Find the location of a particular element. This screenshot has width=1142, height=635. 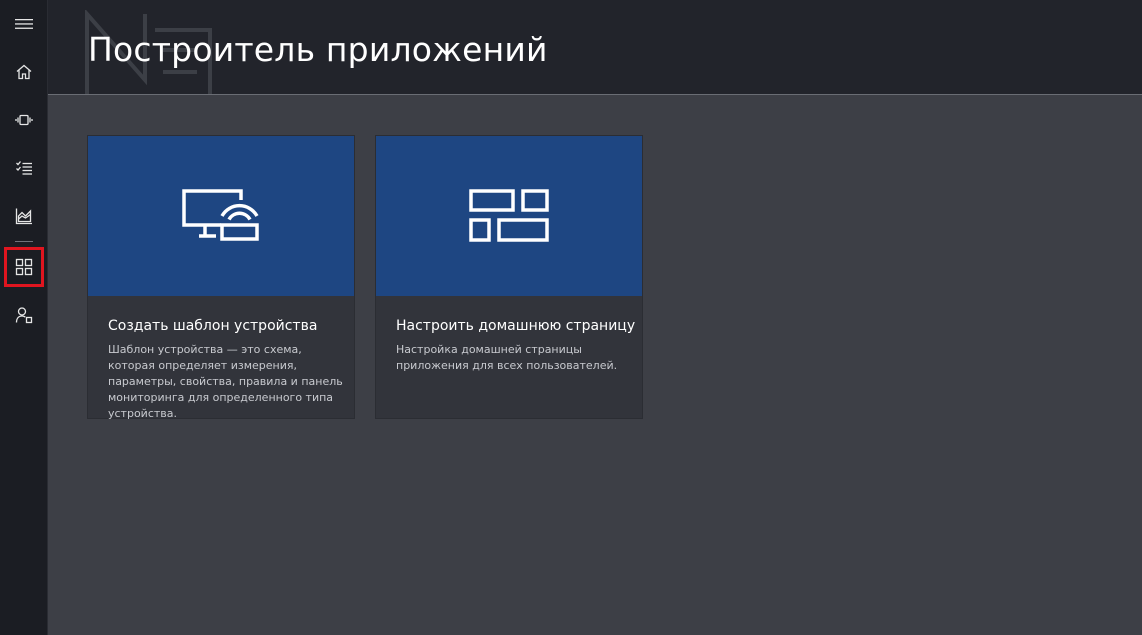

nav-administration is located at coordinates (24, 315).